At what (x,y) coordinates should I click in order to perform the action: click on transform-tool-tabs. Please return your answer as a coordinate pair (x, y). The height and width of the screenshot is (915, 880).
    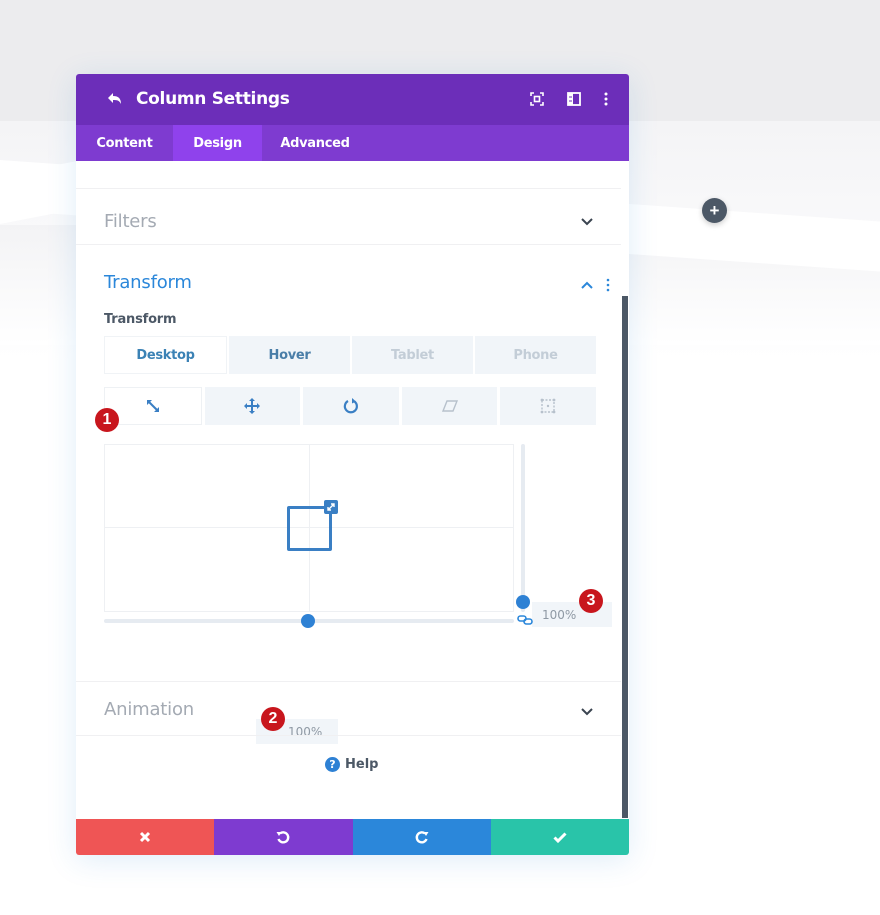
    Looking at the image, I should click on (350, 406).